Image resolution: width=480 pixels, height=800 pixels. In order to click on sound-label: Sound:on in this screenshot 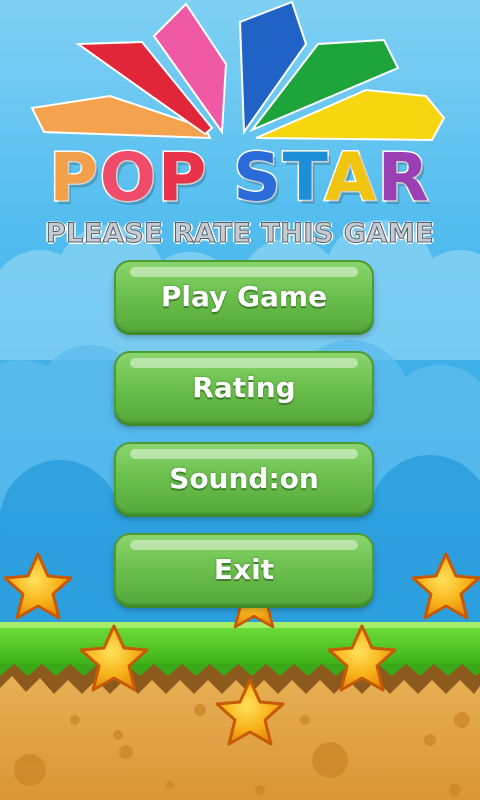, I will do `click(244, 478)`.